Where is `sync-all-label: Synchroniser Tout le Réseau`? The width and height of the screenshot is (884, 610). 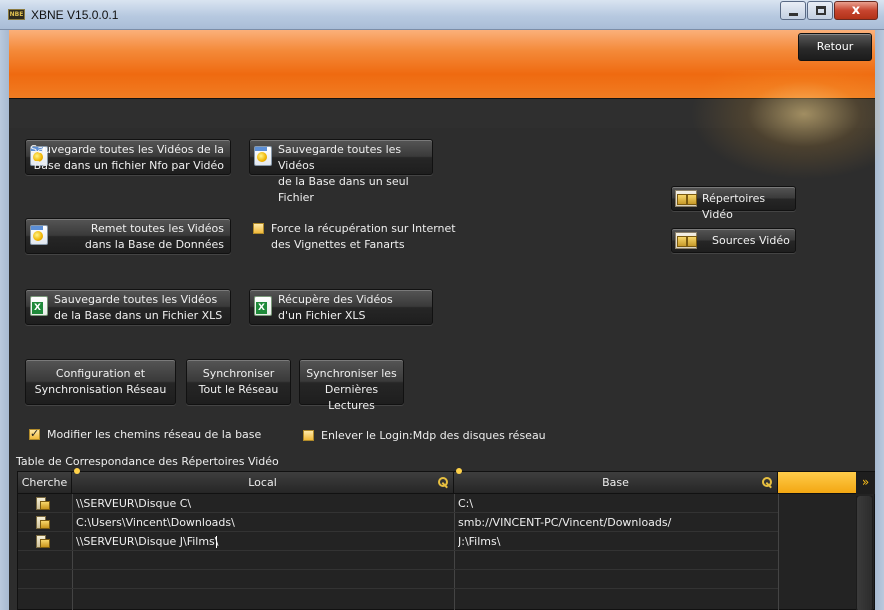 sync-all-label: Synchroniser Tout le Réseau is located at coordinates (238, 381).